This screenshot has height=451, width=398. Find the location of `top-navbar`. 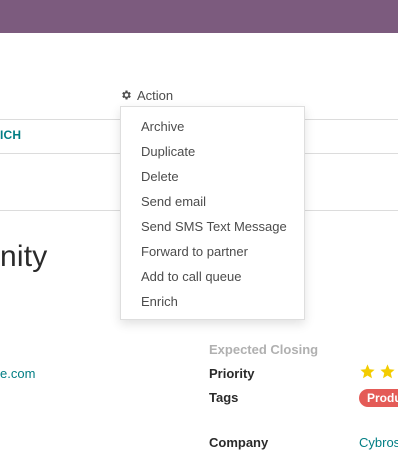

top-navbar is located at coordinates (199, 16).